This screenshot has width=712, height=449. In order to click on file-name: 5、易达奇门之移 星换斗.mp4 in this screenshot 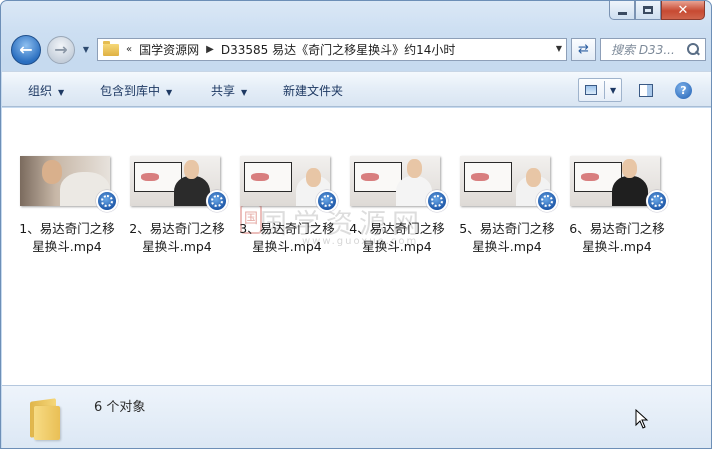, I will do `click(507, 237)`.